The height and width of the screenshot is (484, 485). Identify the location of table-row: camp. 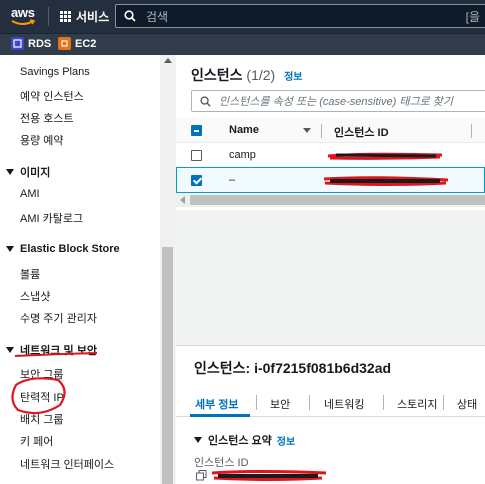
(330, 156).